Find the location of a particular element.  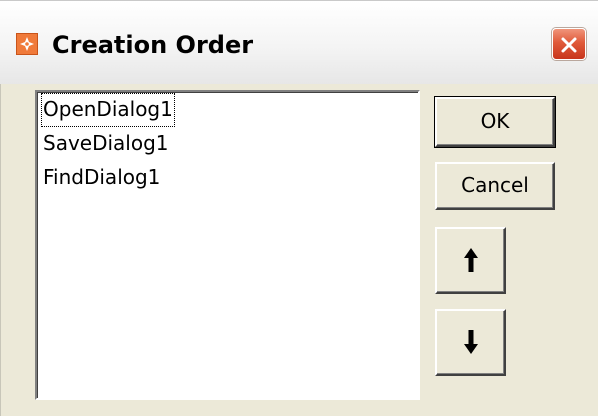

list-item: FindDialog1 is located at coordinates (229, 178).